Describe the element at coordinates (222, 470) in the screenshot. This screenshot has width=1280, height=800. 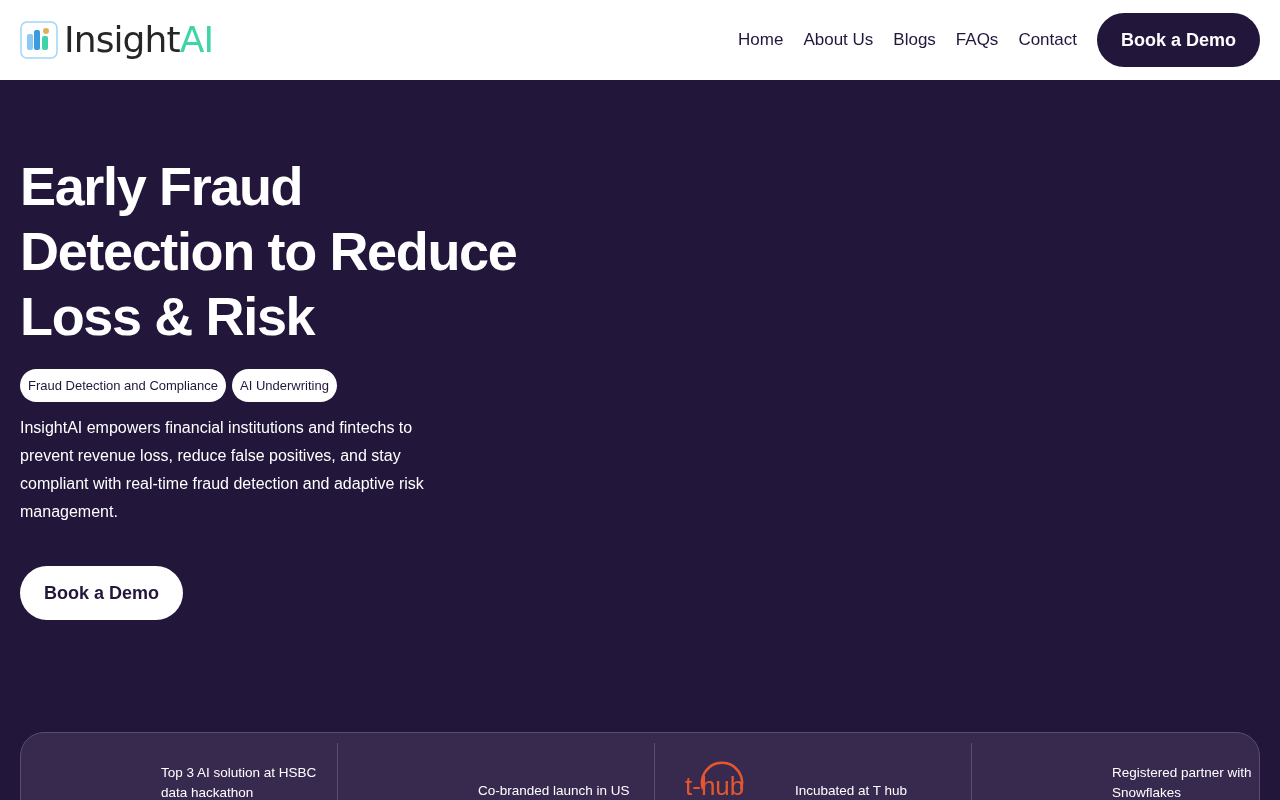
I see `hero-description: InsightAI empowers financial institutions and fintechs to prevent revenue loss, reduce false positives, and stay compliant with real-time fraud detection and adaptive risk management.` at that location.